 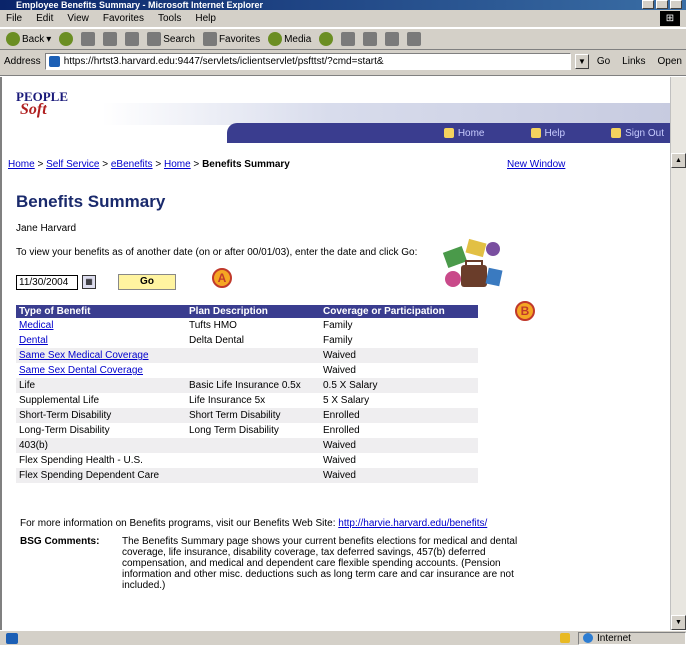 What do you see at coordinates (89, 282) in the screenshot?
I see `calendar-icon: ▦` at bounding box center [89, 282].